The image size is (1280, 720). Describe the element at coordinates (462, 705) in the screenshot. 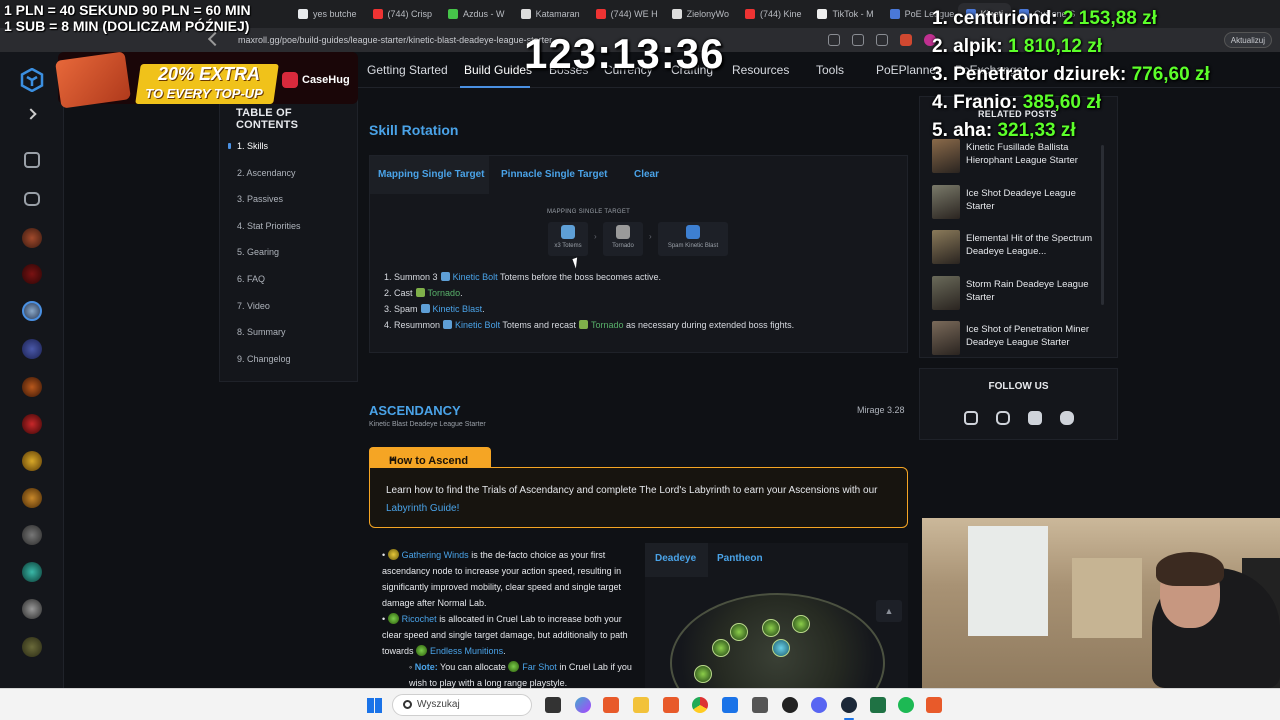

I see `taskbar-search: Wyszukaj` at that location.